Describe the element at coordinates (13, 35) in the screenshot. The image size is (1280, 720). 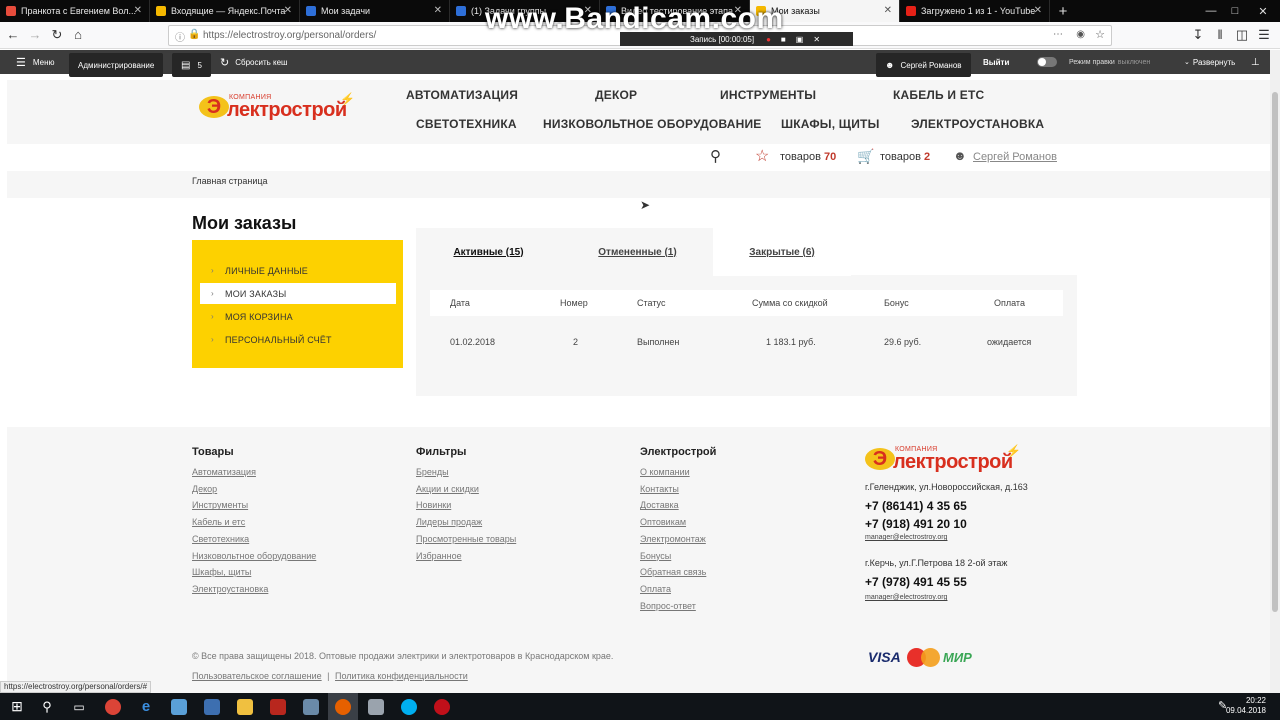
I see `back-icon: ←` at that location.